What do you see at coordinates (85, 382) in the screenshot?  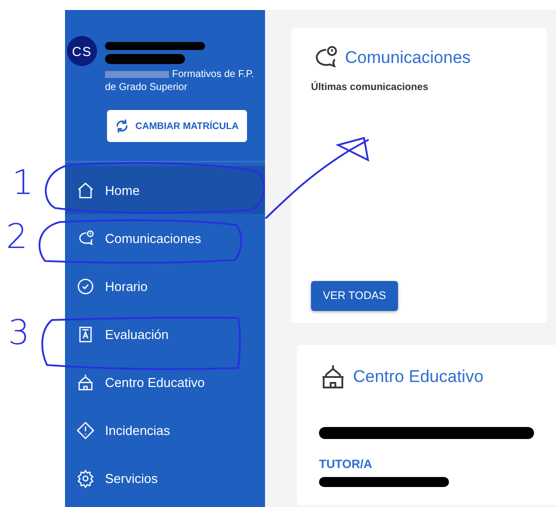 I see `school-icon` at bounding box center [85, 382].